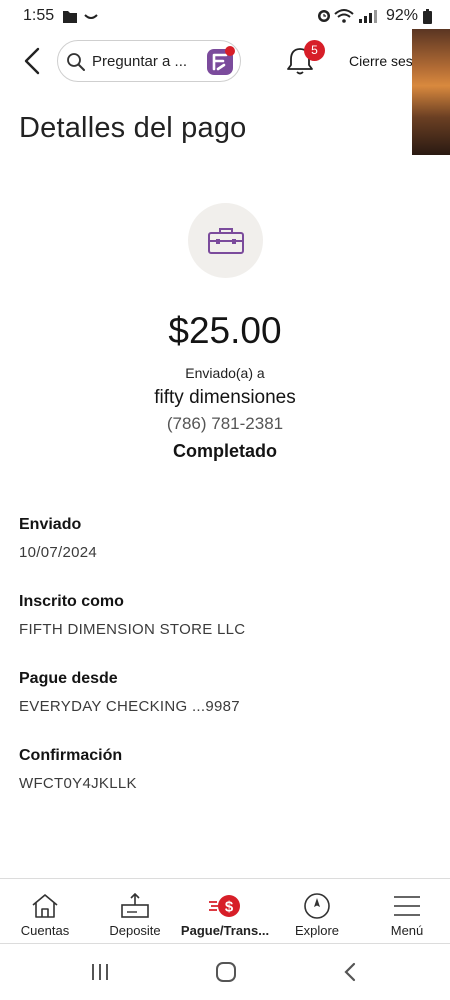 The image size is (450, 1000). I want to click on battery-icon, so click(427, 16).